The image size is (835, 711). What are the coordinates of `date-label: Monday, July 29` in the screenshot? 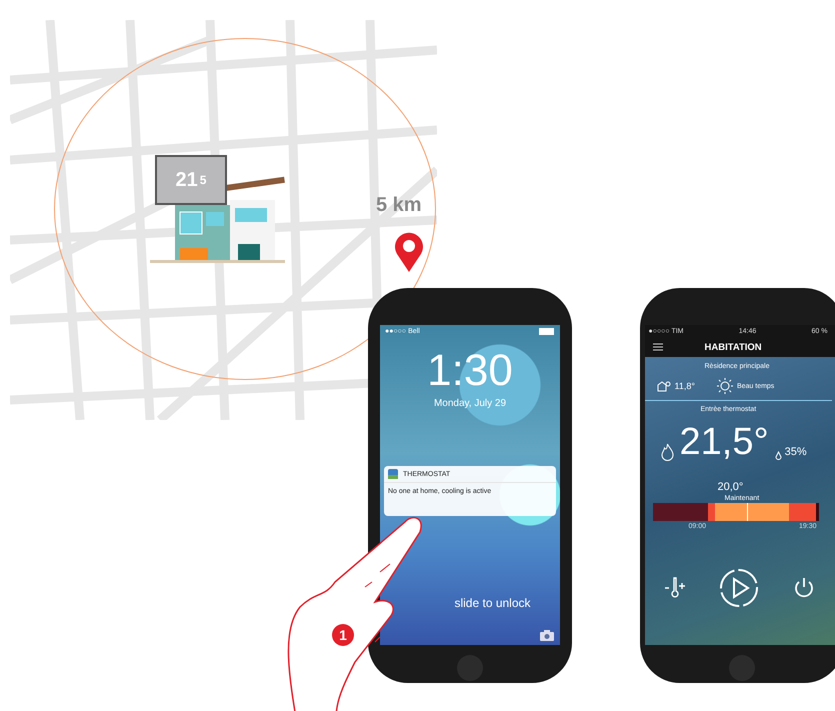 It's located at (470, 403).